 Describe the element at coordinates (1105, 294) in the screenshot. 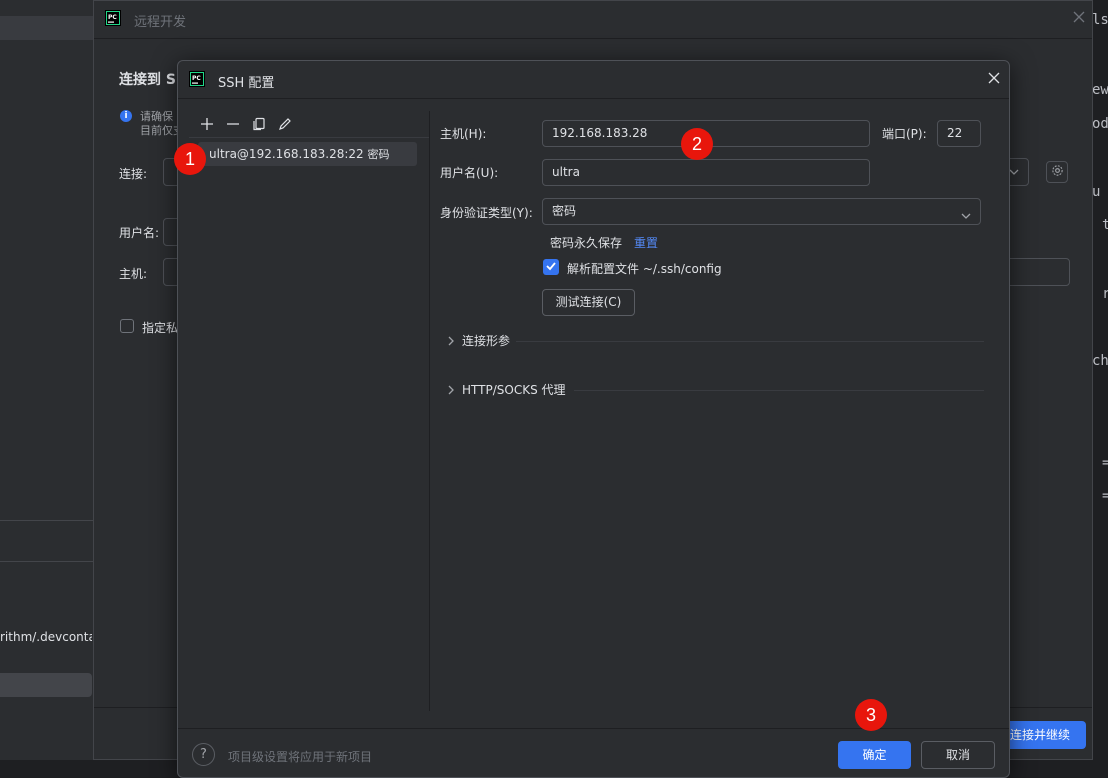

I see `code-fragment: r` at that location.